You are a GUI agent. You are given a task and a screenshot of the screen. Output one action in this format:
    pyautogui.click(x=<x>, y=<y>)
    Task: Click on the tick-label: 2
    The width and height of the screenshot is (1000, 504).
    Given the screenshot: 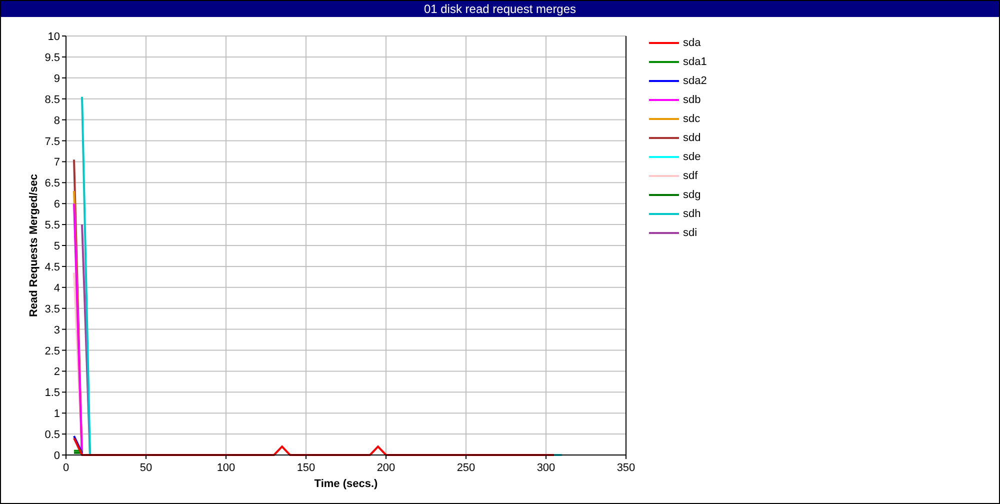 What is the action you would take?
    pyautogui.click(x=57, y=372)
    